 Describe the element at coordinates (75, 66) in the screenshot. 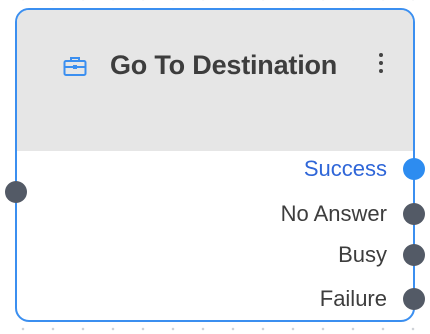

I see `briefcase-icon` at that location.